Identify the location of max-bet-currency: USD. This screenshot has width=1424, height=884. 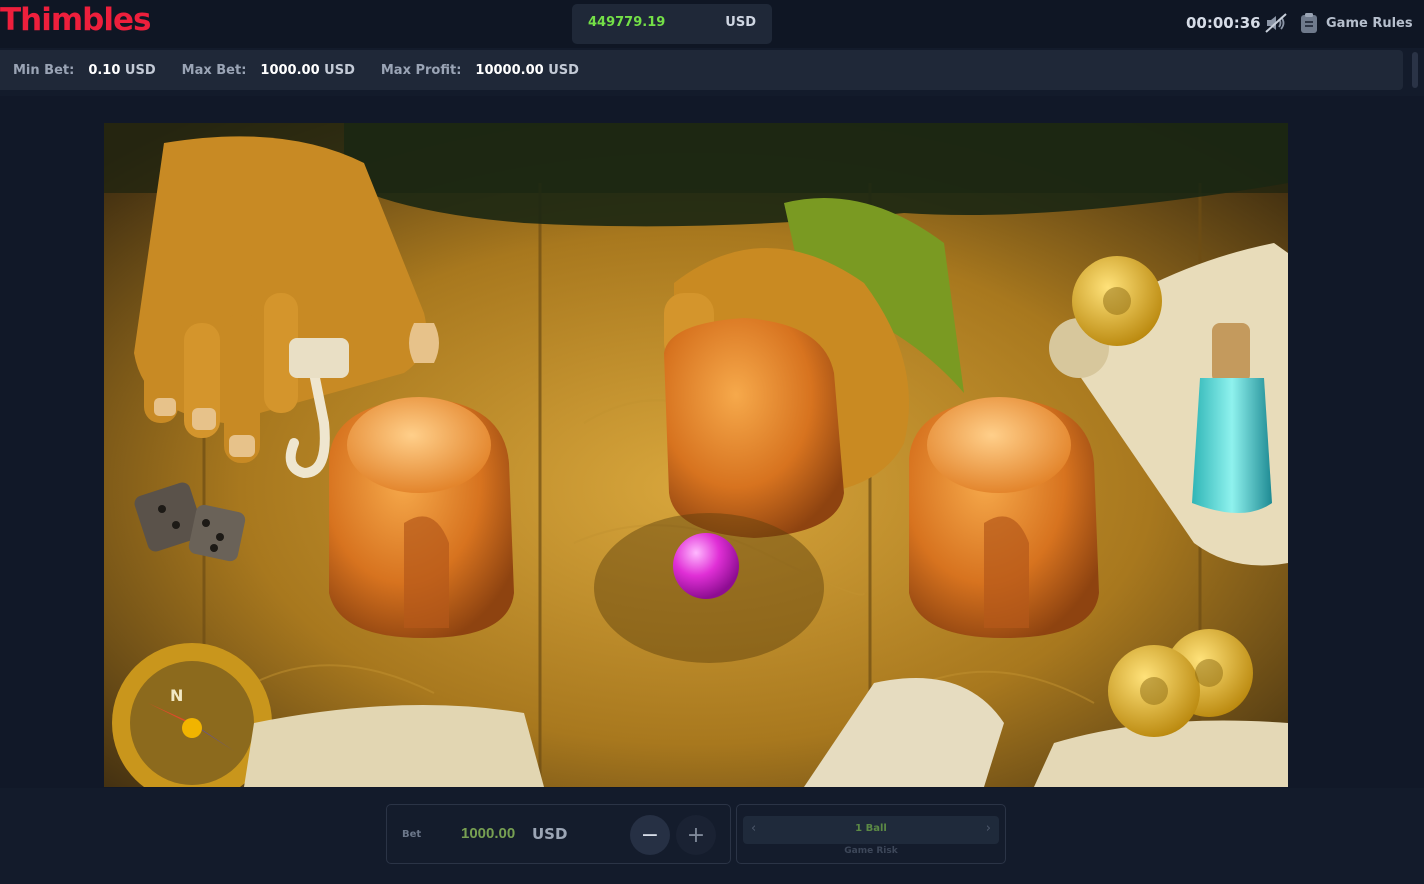
(339, 70).